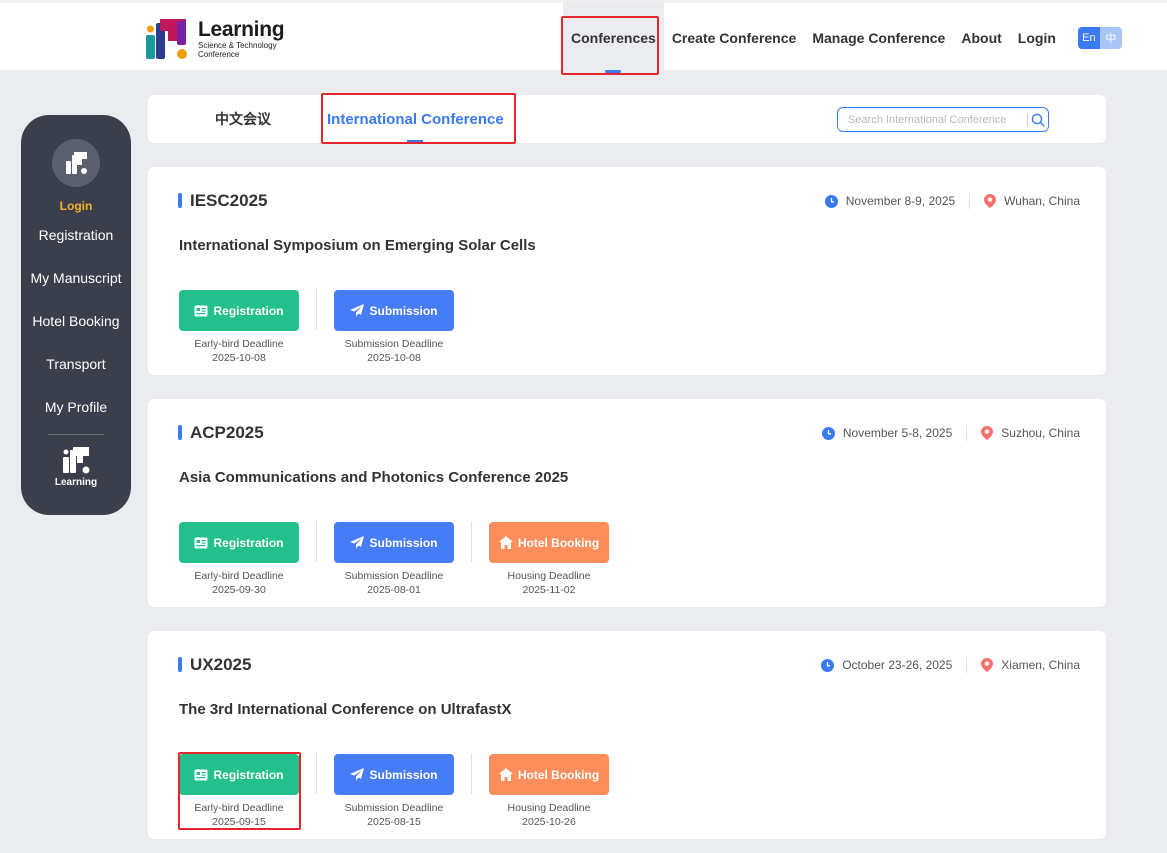 The width and height of the screenshot is (1167, 853). What do you see at coordinates (734, 38) in the screenshot?
I see `nav-create-conference: Create Conference` at bounding box center [734, 38].